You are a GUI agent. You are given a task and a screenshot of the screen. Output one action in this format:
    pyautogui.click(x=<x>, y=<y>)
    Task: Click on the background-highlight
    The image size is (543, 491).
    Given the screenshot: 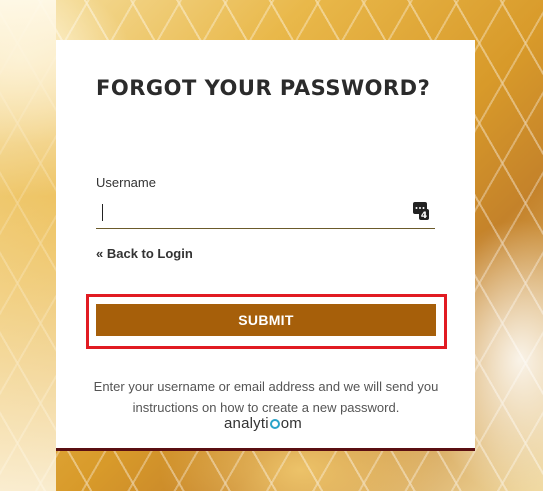 What is the action you would take?
    pyautogui.click(x=28, y=245)
    